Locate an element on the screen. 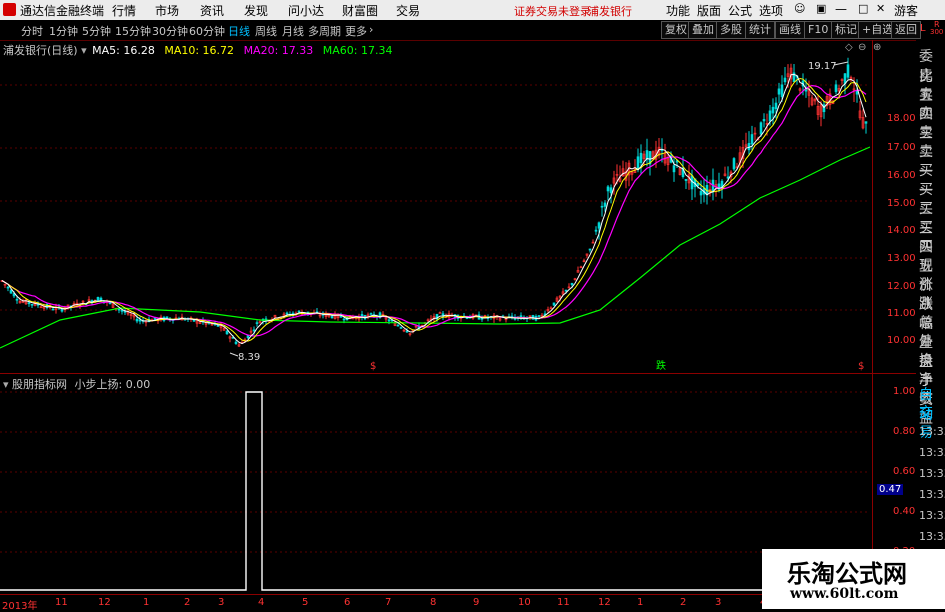  more-chevron-icon: › is located at coordinates (371, 29).